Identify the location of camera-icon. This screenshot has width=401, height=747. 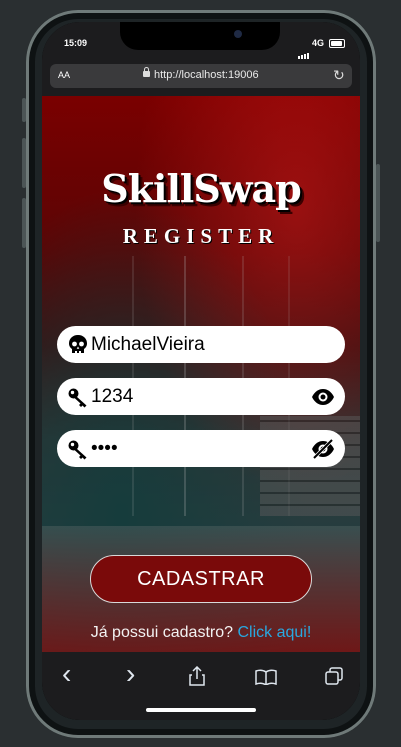
(238, 34).